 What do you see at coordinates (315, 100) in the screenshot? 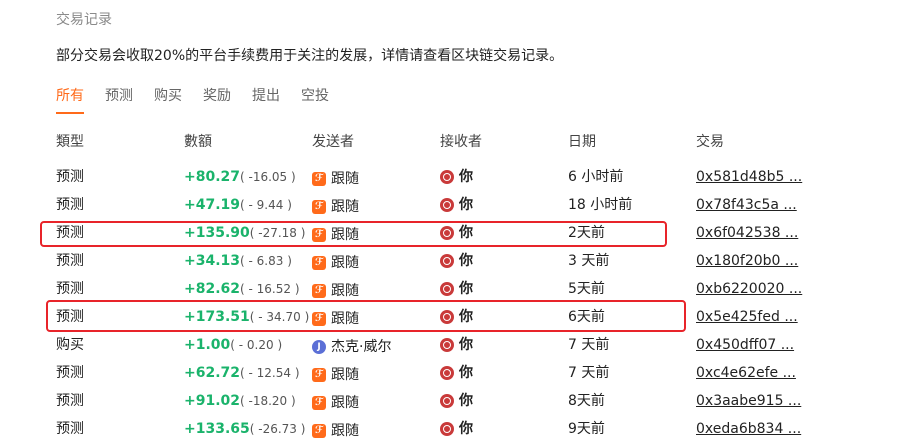
I see `tab-airdrop: 空投` at bounding box center [315, 100].